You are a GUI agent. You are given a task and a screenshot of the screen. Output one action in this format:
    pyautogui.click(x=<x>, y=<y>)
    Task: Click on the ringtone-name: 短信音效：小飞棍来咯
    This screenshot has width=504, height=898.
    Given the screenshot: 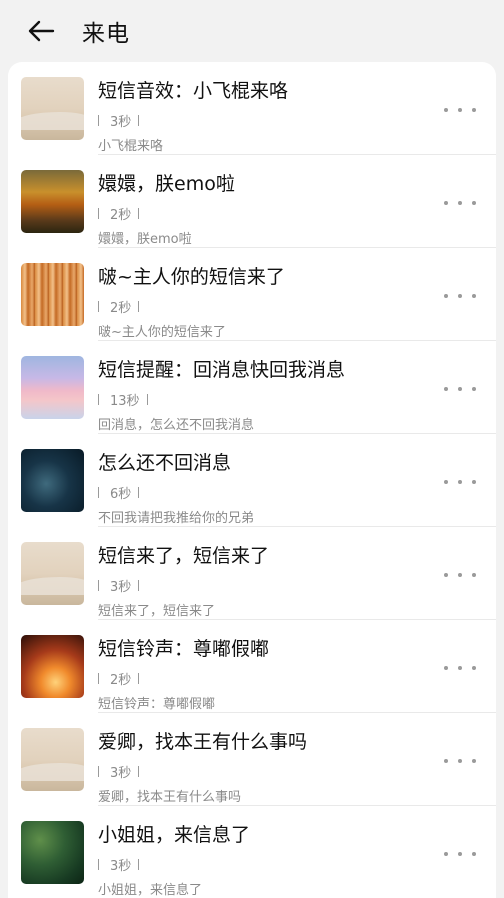 What is the action you would take?
    pyautogui.click(x=193, y=91)
    